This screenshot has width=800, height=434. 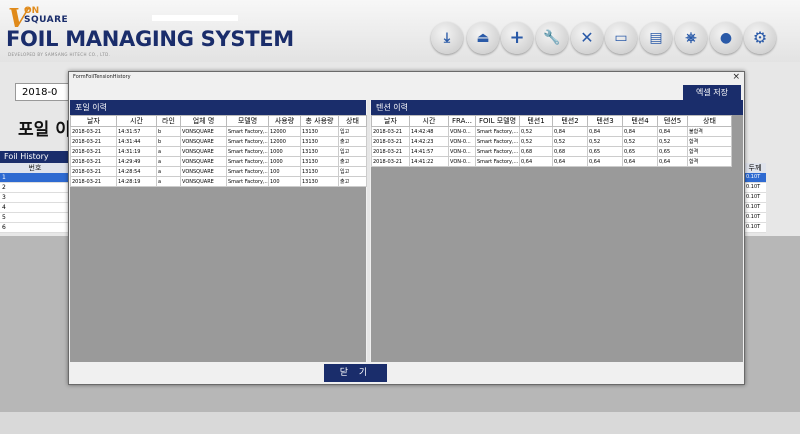 What do you see at coordinates (736, 77) in the screenshot?
I see `dialog-close-icon: ×` at bounding box center [736, 77].